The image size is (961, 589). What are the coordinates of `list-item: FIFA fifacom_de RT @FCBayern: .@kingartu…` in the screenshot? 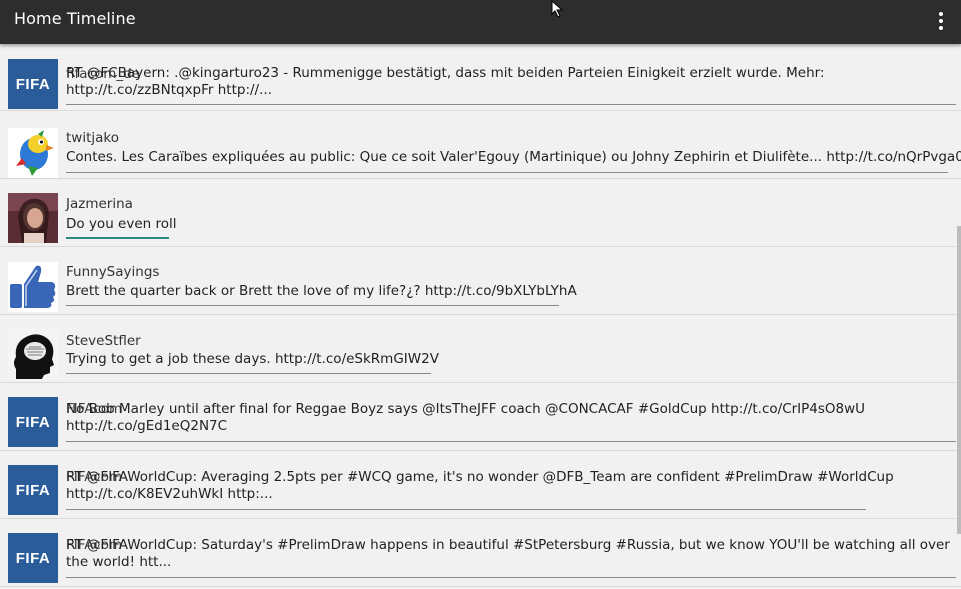 It's located at (480, 77).